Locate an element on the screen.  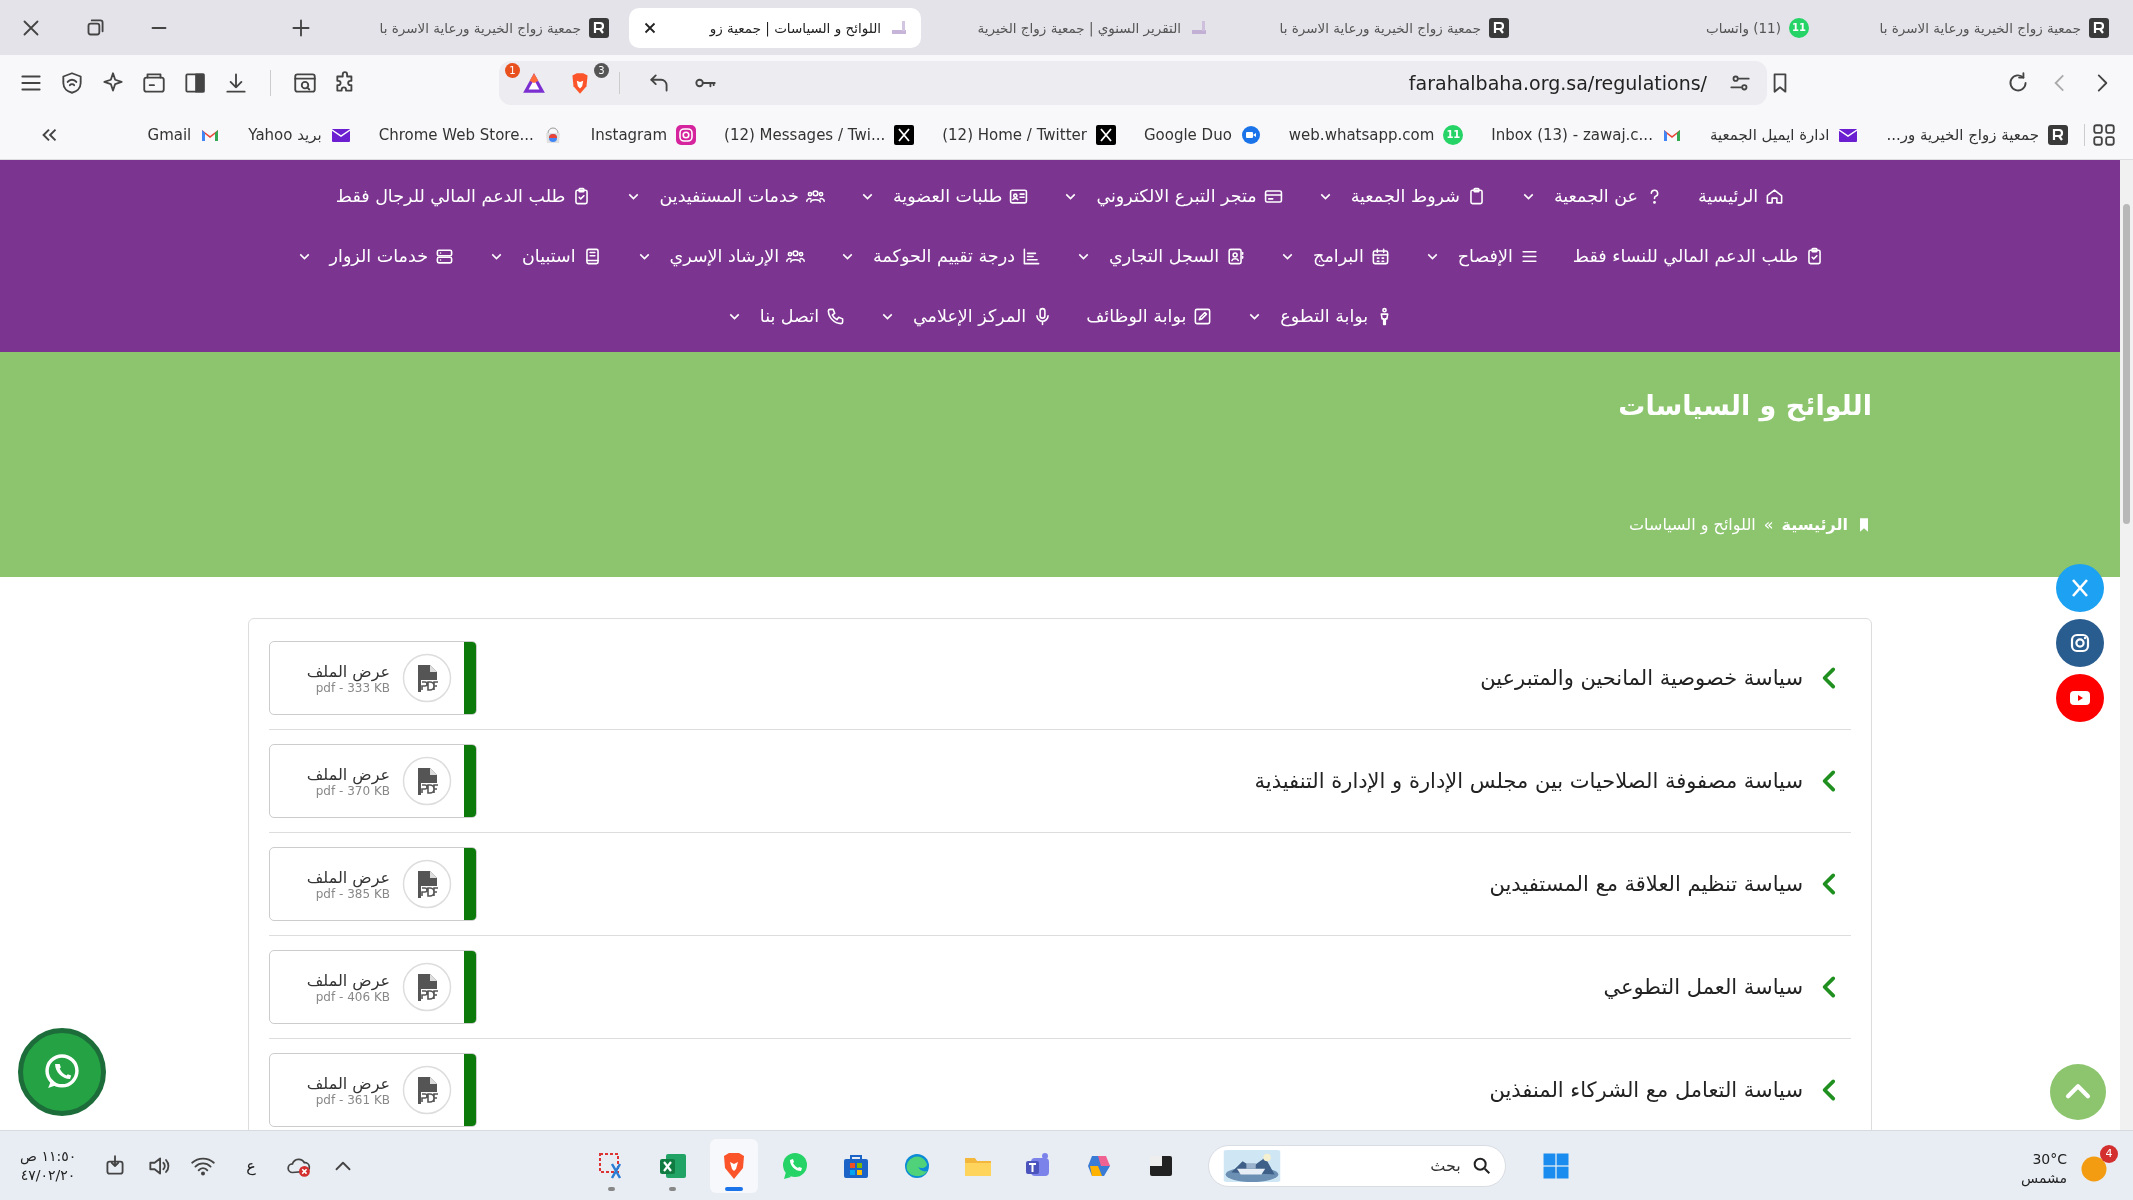
notification-badge: 1 is located at coordinates (512, 70).